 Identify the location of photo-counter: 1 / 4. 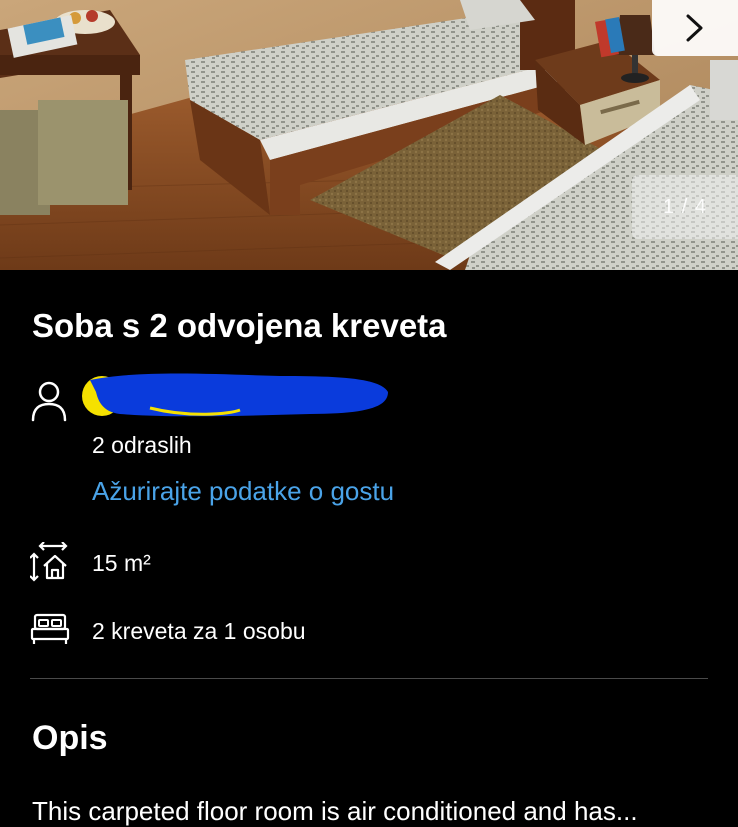
(685, 207).